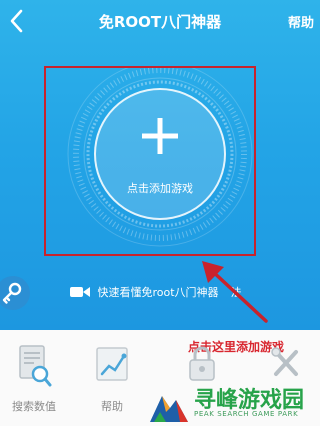 The image size is (320, 426). I want to click on help-button: 帮助, so click(301, 21).